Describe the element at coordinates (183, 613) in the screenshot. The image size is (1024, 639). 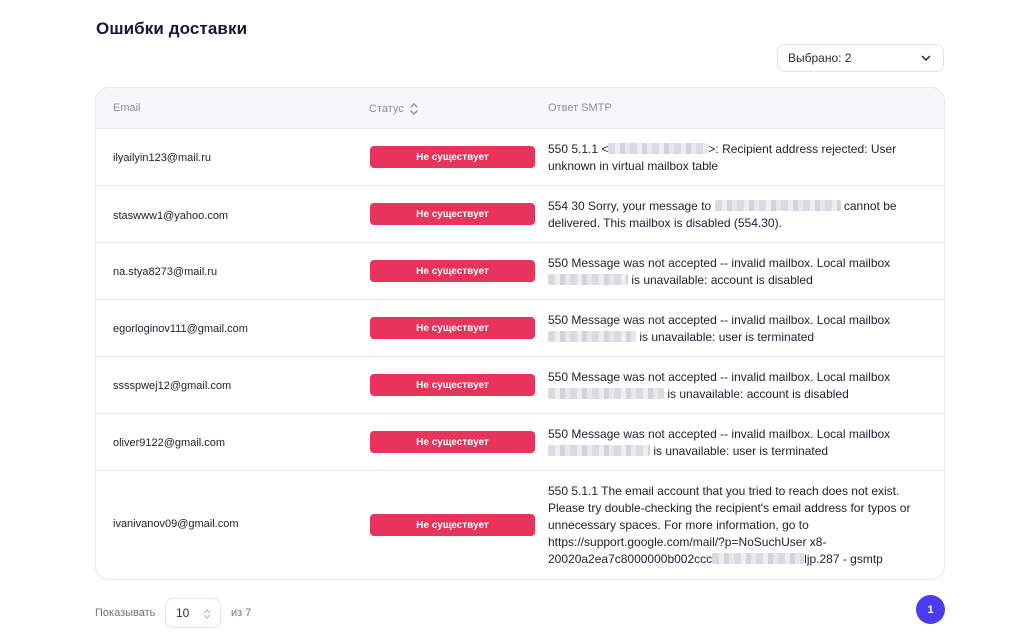
I see `page-size-value: 10` at that location.